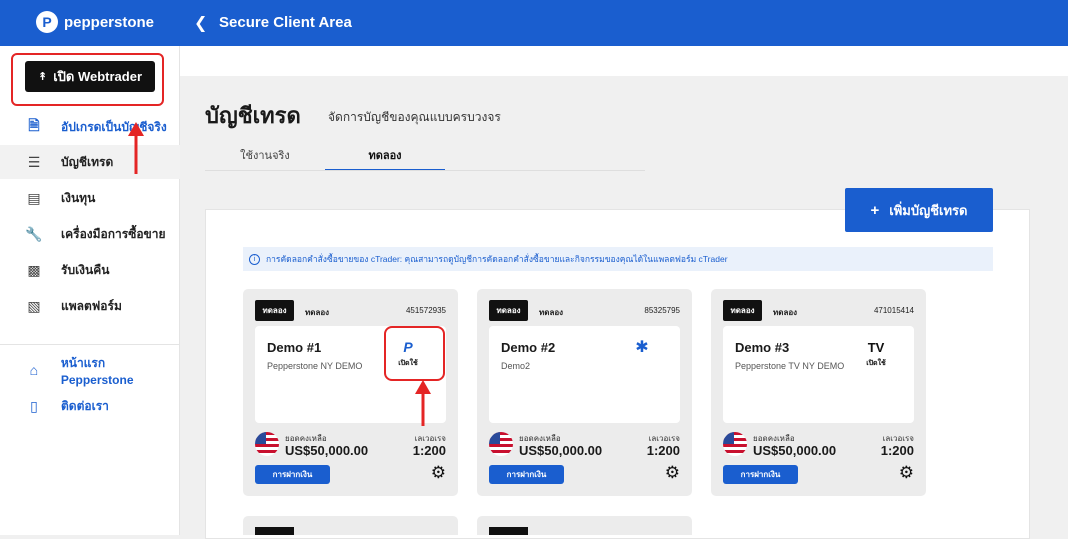  I want to click on sidebar-item-label: บัญชีเทรด, so click(87, 161).